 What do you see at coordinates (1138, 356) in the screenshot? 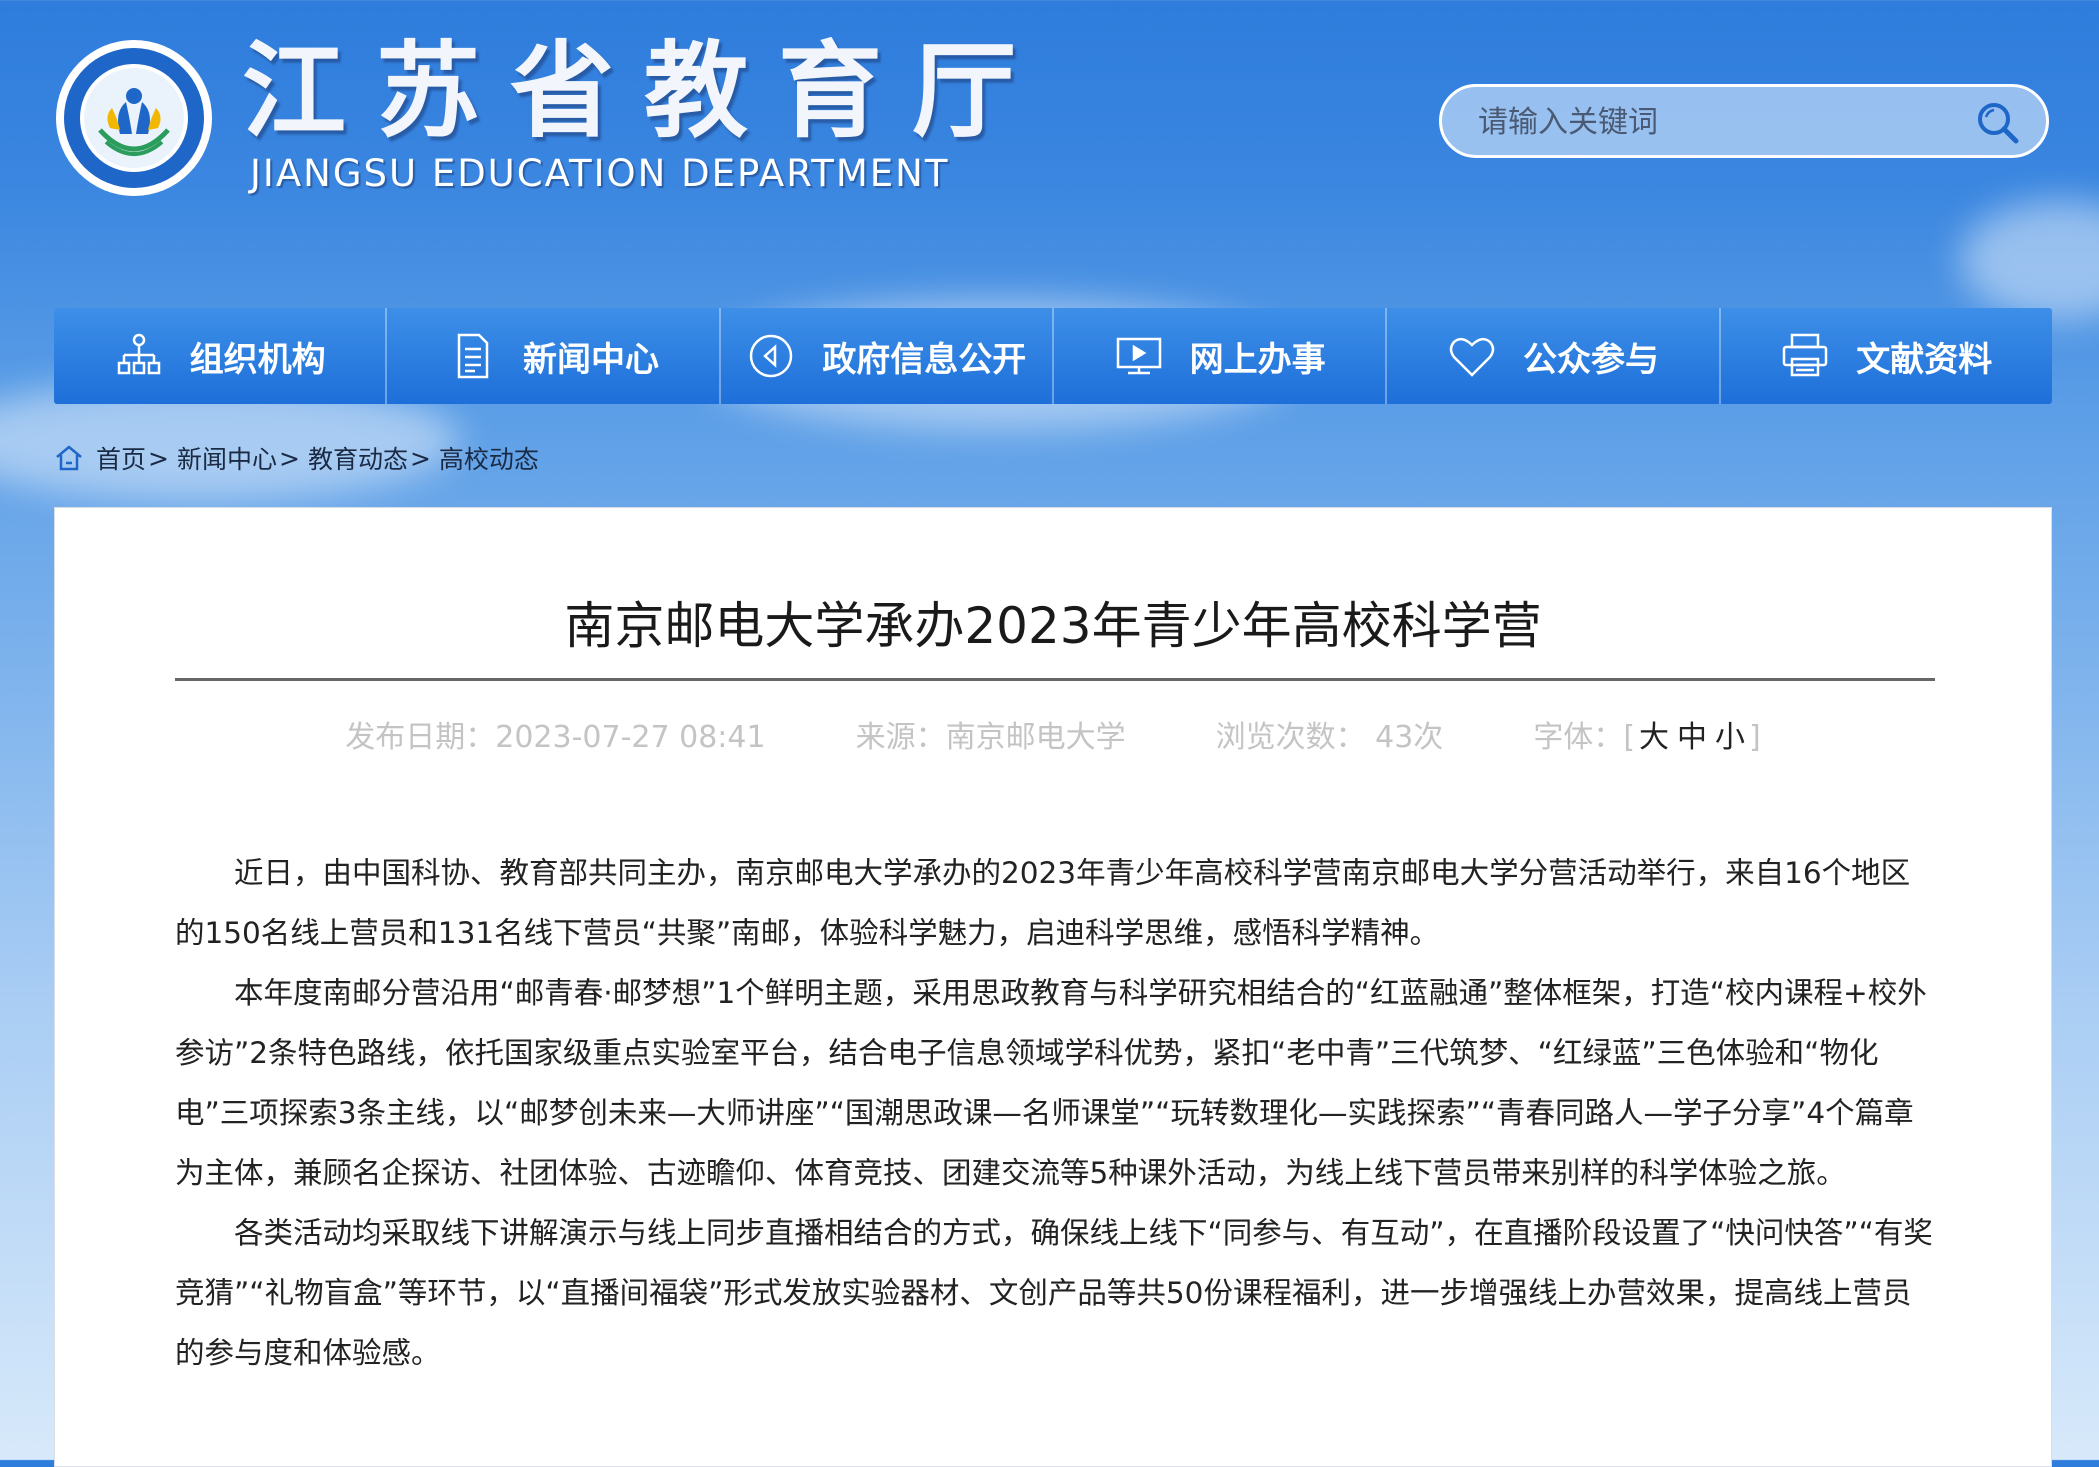
I see `monitor-icon` at bounding box center [1138, 356].